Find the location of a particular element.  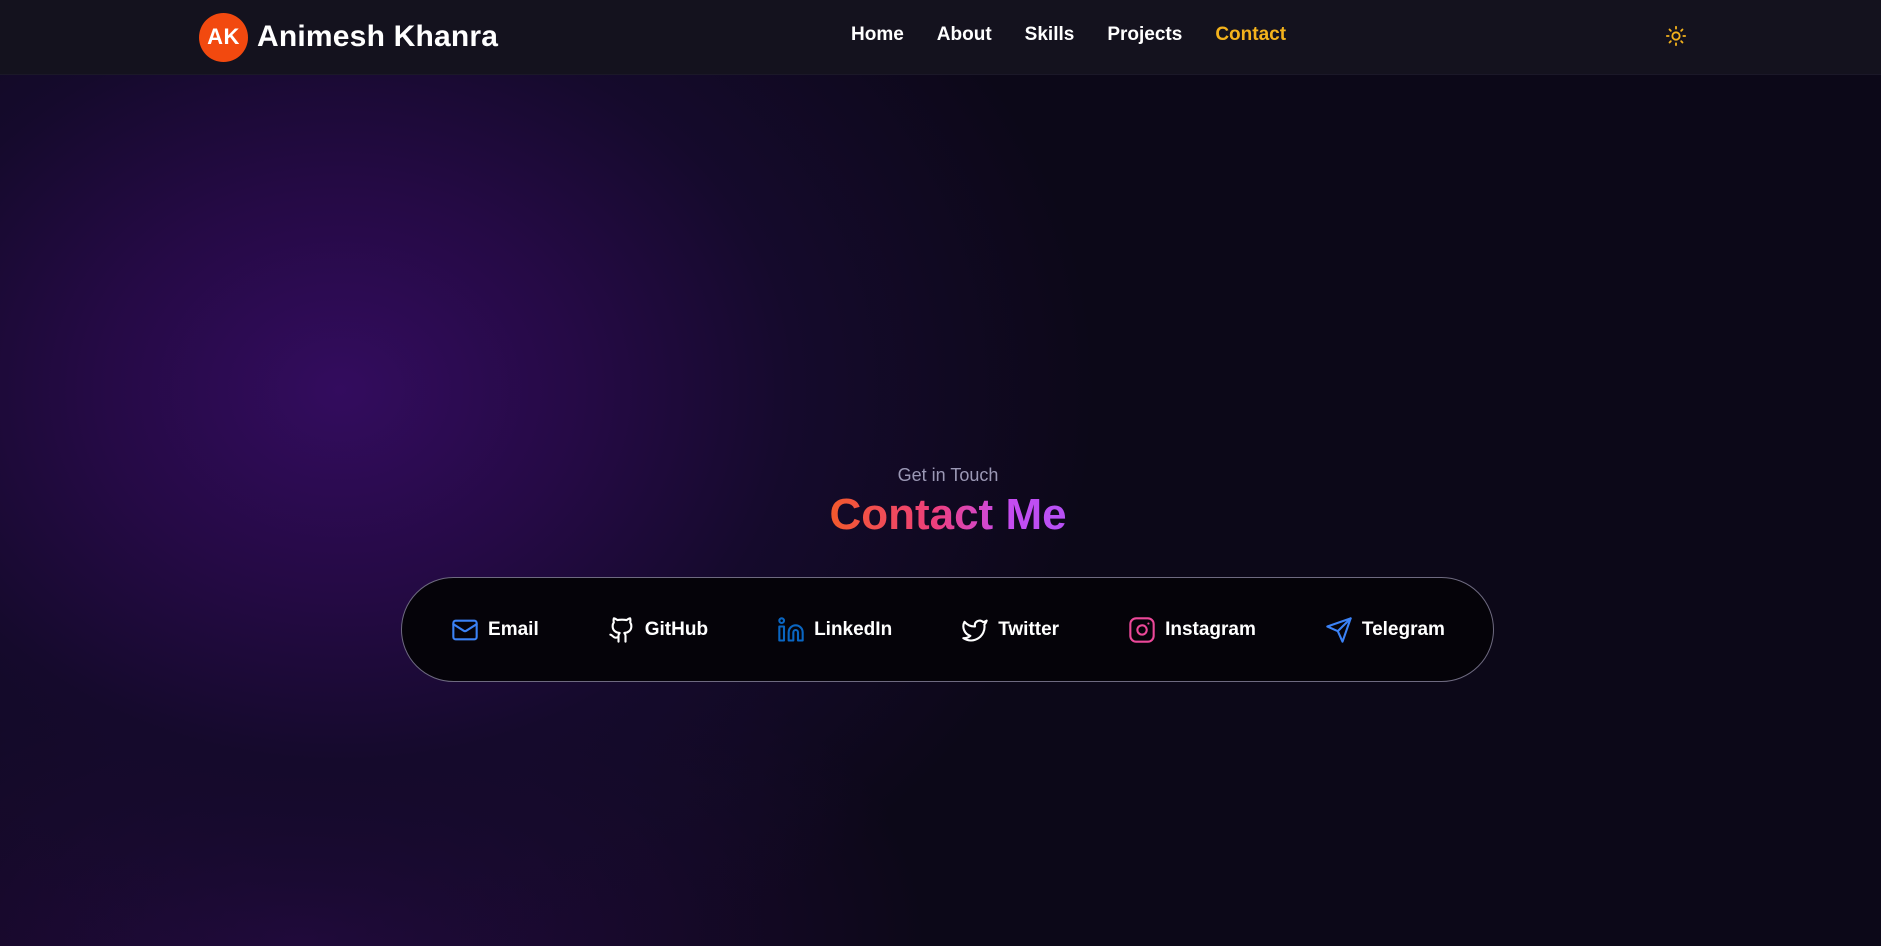

contact-link-linkedin: LinkedIn is located at coordinates (834, 630).